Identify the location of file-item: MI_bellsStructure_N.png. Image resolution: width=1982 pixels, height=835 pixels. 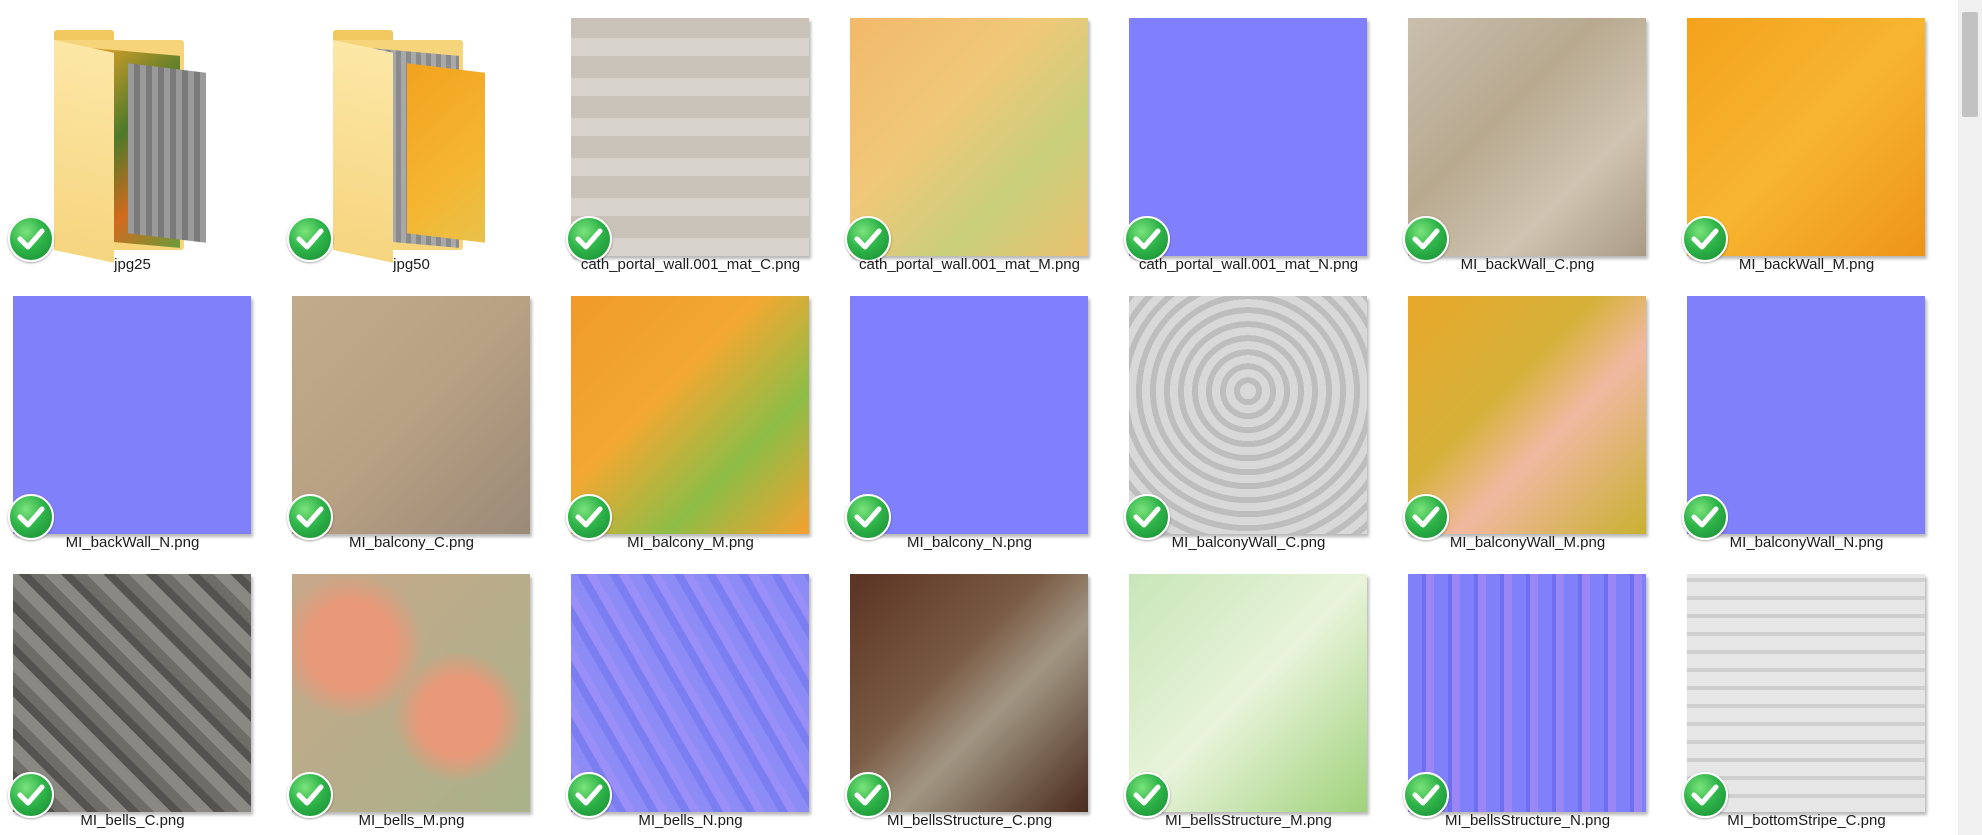
(1534, 695).